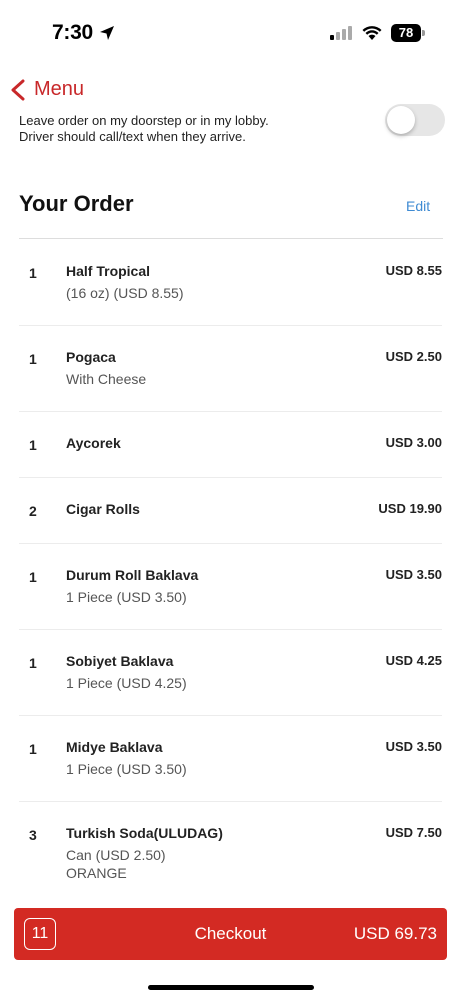 This screenshot has width=461, height=1000. What do you see at coordinates (103, 509) in the screenshot?
I see `item-name: Cigar Rolls` at bounding box center [103, 509].